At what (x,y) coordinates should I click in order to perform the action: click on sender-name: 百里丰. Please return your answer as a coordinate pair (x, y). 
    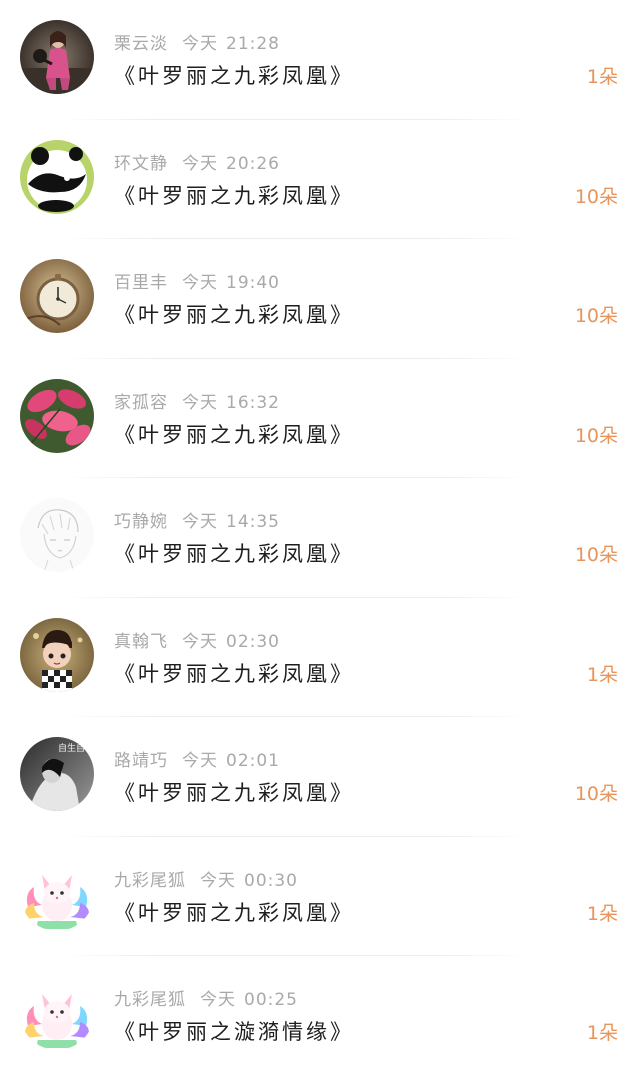
    Looking at the image, I should click on (141, 283).